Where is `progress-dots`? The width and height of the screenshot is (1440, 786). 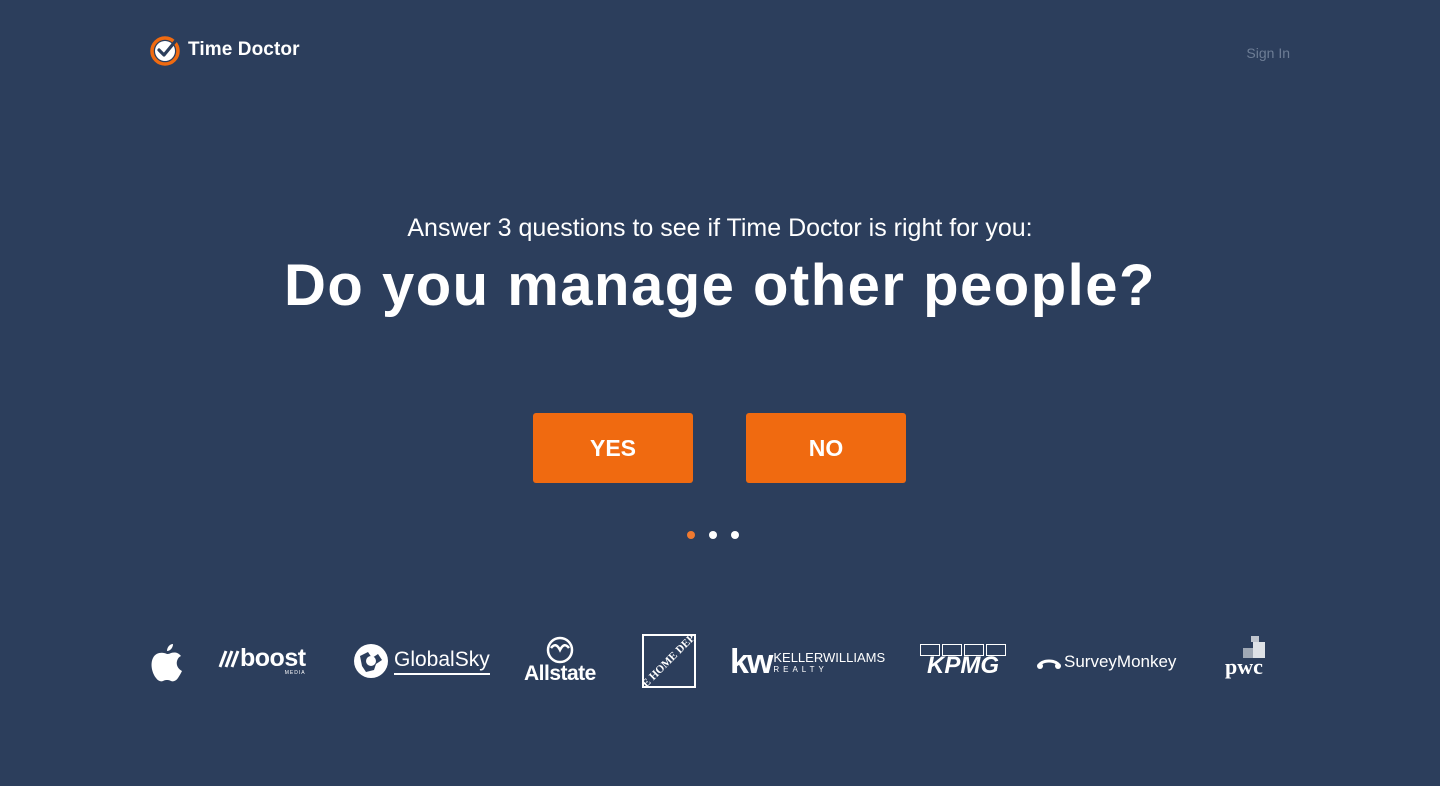 progress-dots is located at coordinates (713, 535).